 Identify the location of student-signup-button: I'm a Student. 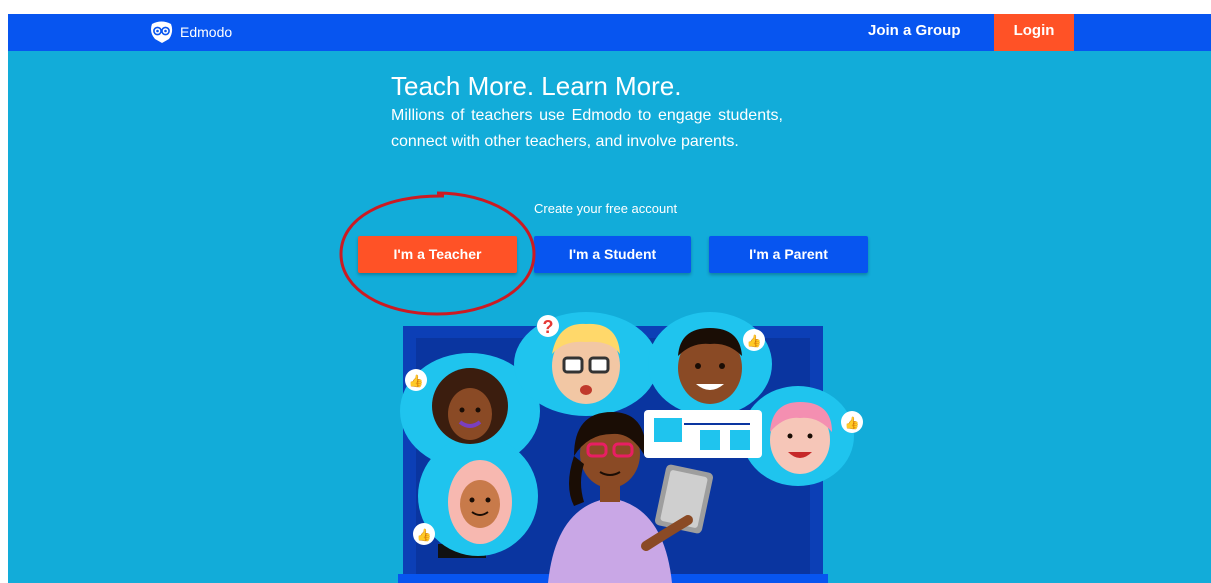
(612, 254).